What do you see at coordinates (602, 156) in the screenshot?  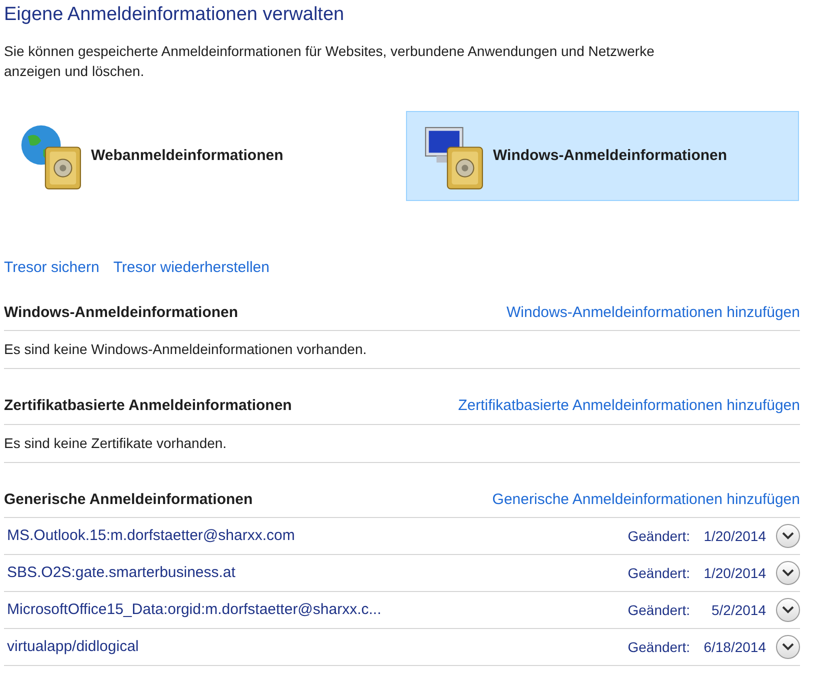 I see `credential-type-tile: Windows-Anmeldeinformationen` at bounding box center [602, 156].